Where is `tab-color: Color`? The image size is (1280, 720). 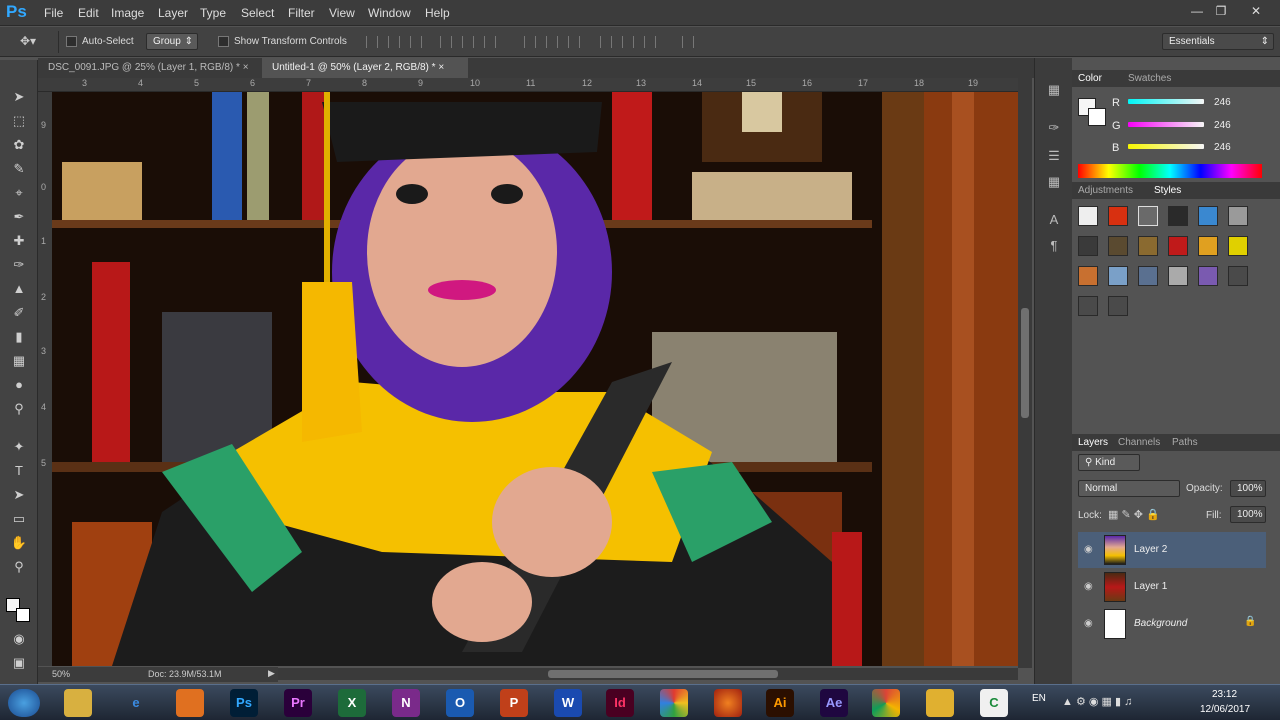
tab-color: Color is located at coordinates (1090, 78).